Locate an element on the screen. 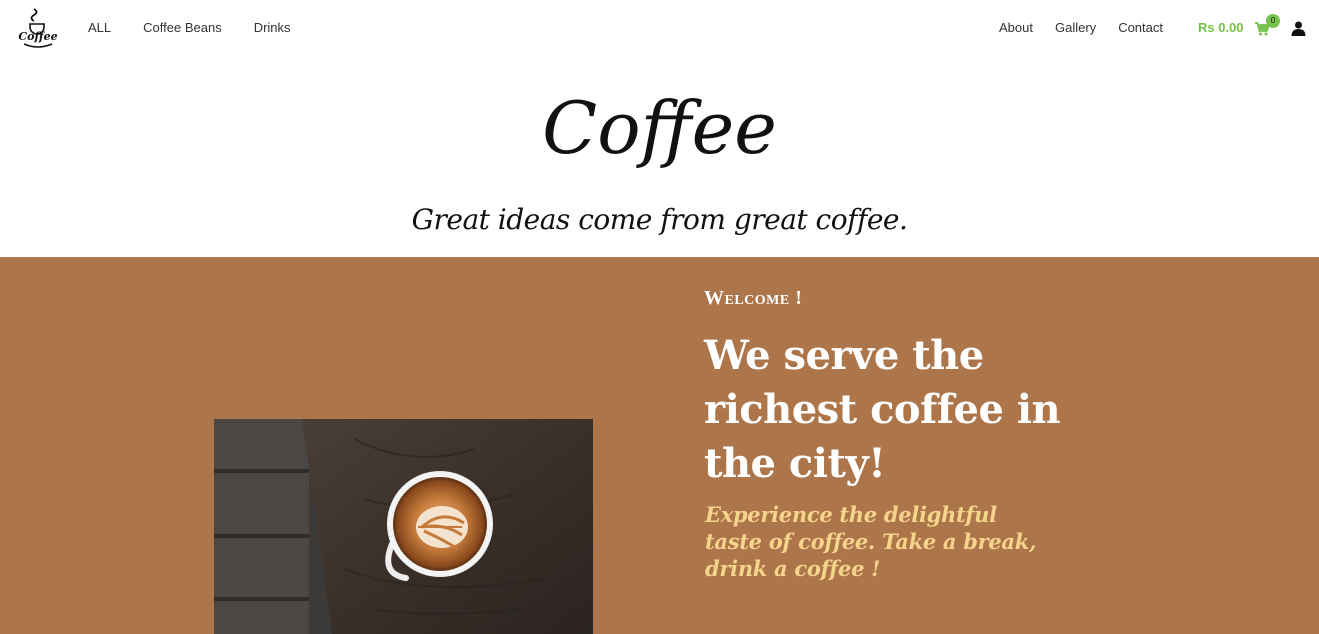 This screenshot has width=1319, height=634. nav-link-all: ALL is located at coordinates (99, 27).